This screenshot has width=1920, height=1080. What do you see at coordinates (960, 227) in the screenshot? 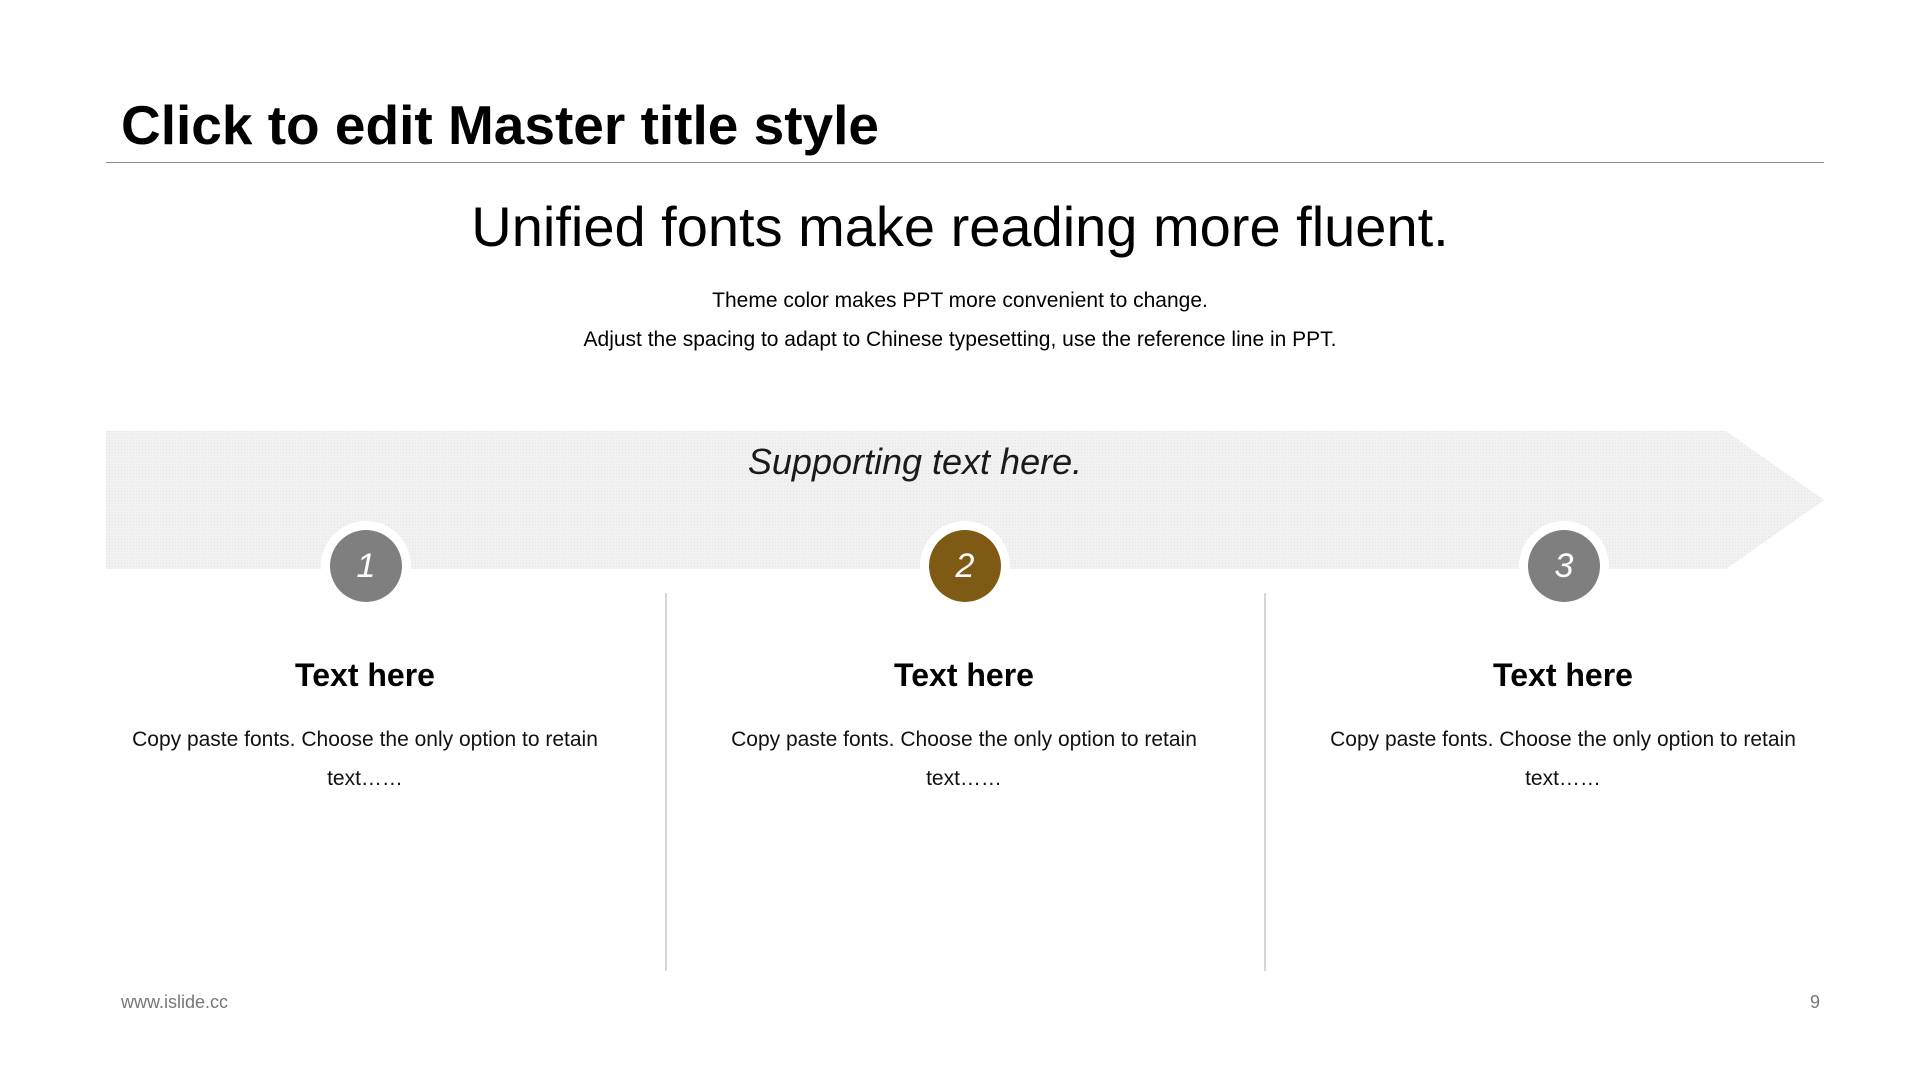
I see `headline: Unified fonts make reading more fluent.` at bounding box center [960, 227].